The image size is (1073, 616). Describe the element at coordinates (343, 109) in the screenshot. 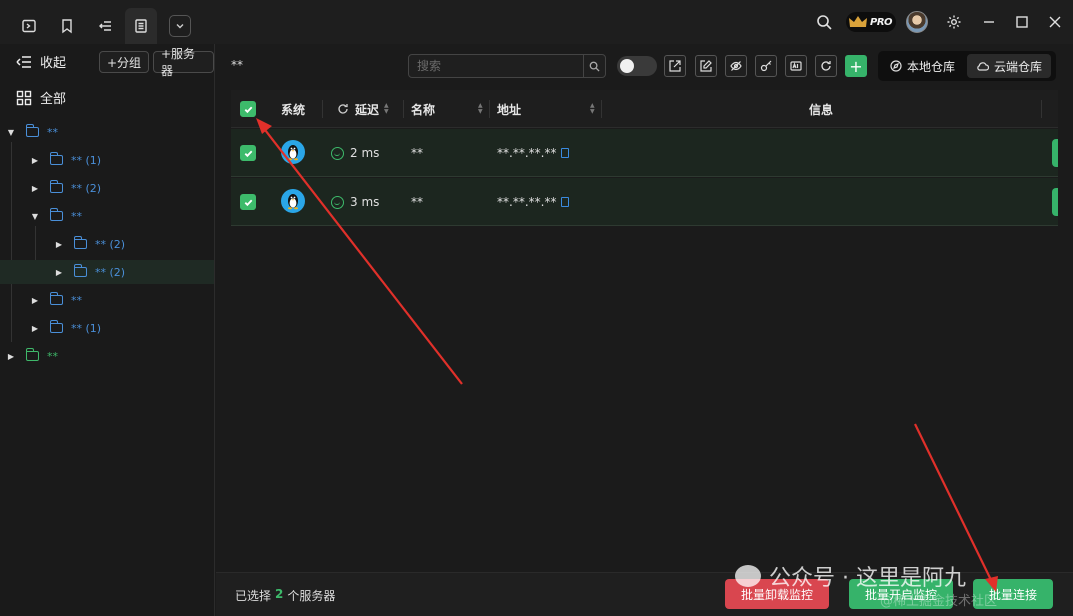

I see `refresh-icon` at that location.